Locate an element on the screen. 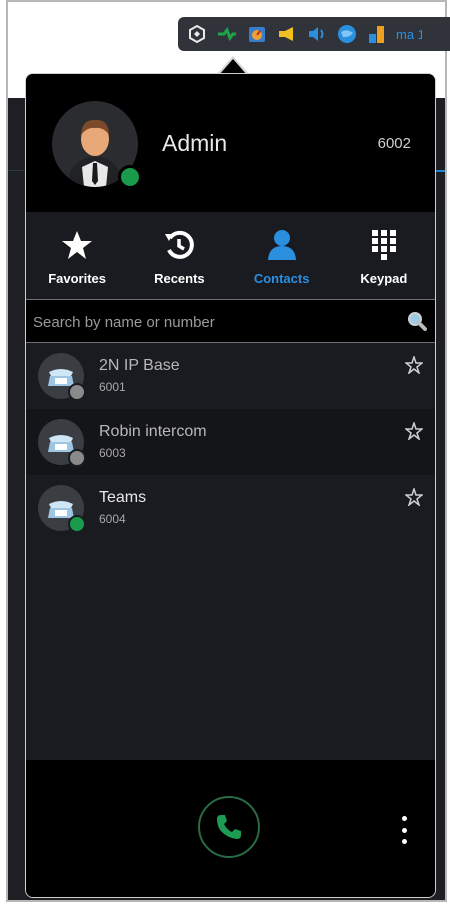 This screenshot has width=450, height=906. tab-recents-label: Recents is located at coordinates (179, 278).